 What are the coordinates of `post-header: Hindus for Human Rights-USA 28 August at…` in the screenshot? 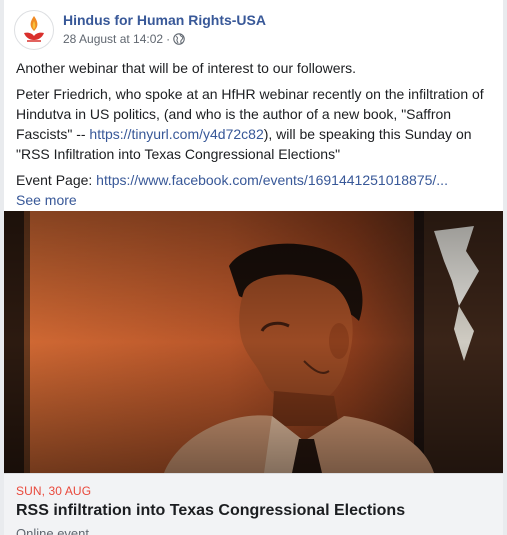 It's located at (253, 29).